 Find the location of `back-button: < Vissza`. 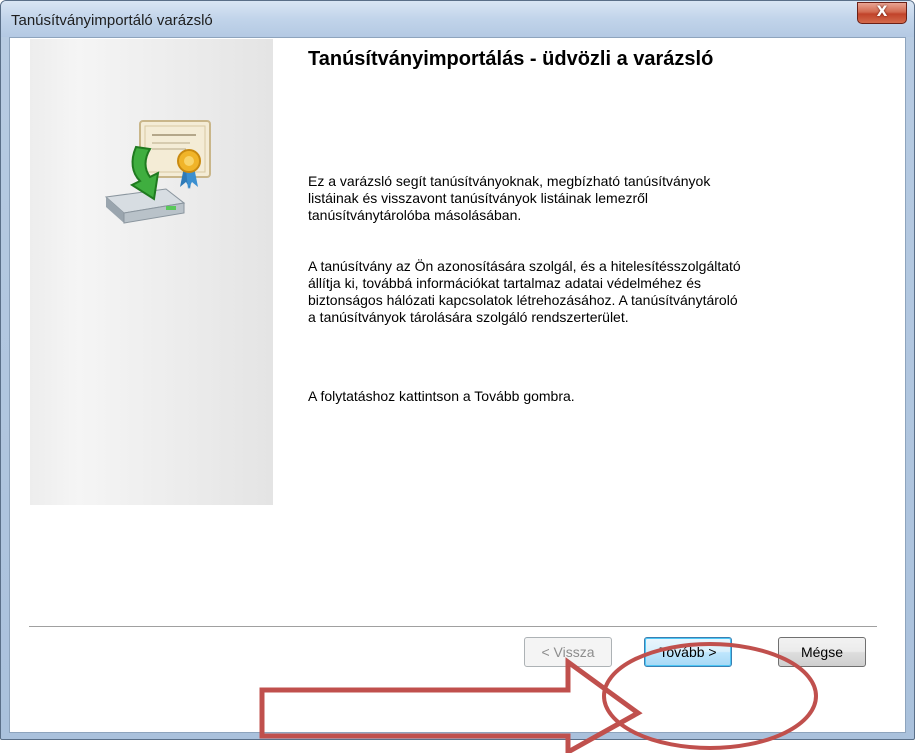

back-button: < Vissza is located at coordinates (568, 652).